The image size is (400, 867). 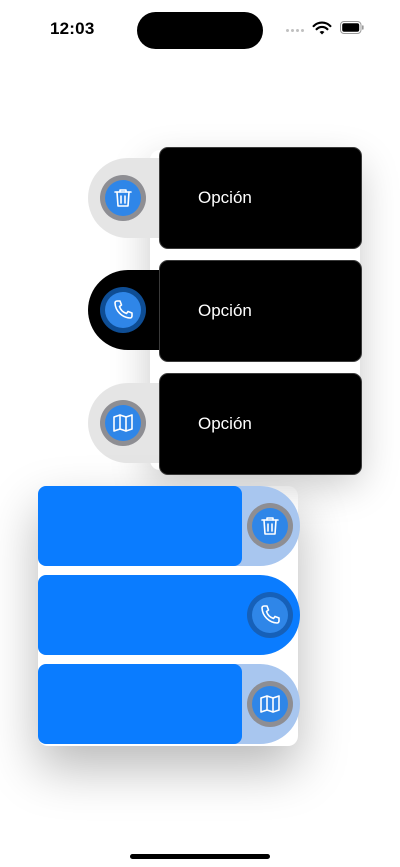 I want to click on status-time: 12:03, so click(x=72, y=28).